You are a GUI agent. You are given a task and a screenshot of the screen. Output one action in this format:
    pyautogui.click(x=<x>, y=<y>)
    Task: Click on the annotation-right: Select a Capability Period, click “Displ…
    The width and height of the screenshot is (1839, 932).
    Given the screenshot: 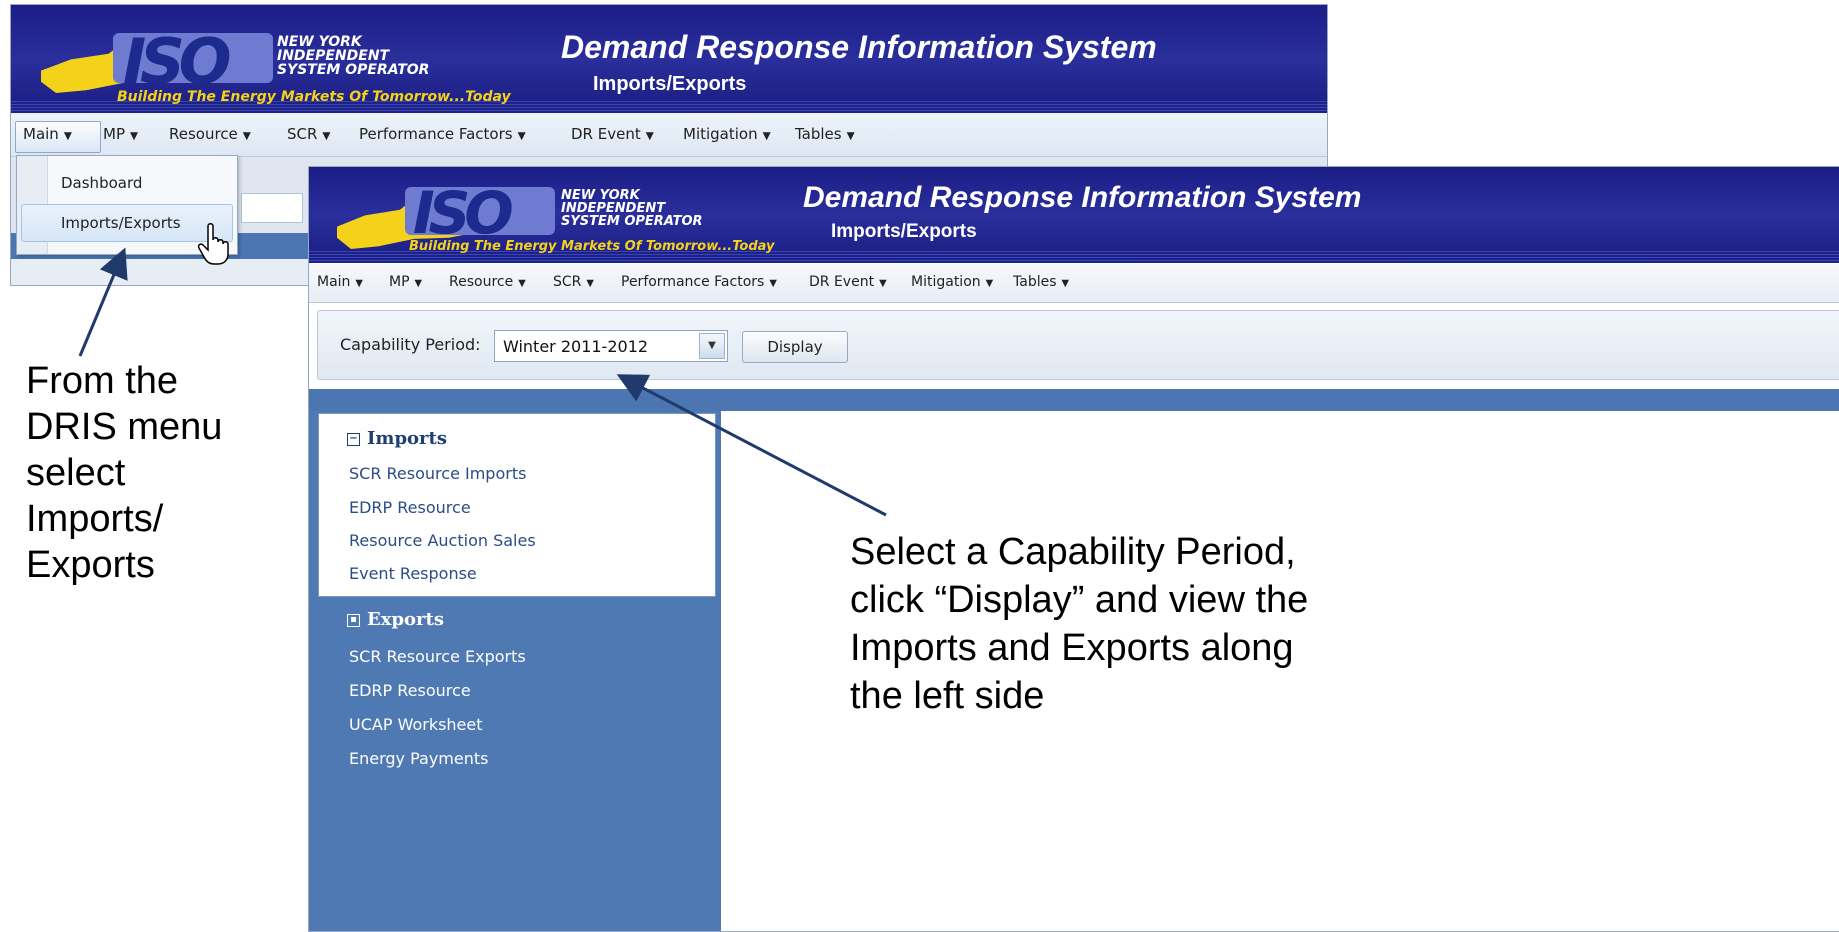 What is the action you would take?
    pyautogui.click(x=1079, y=624)
    